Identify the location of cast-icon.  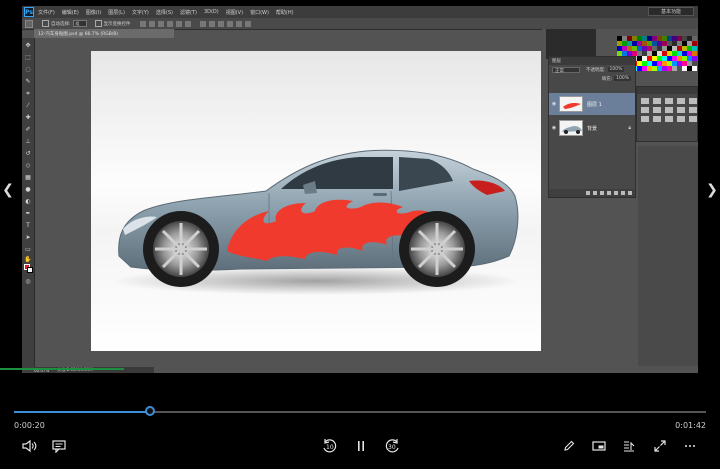
(629, 446).